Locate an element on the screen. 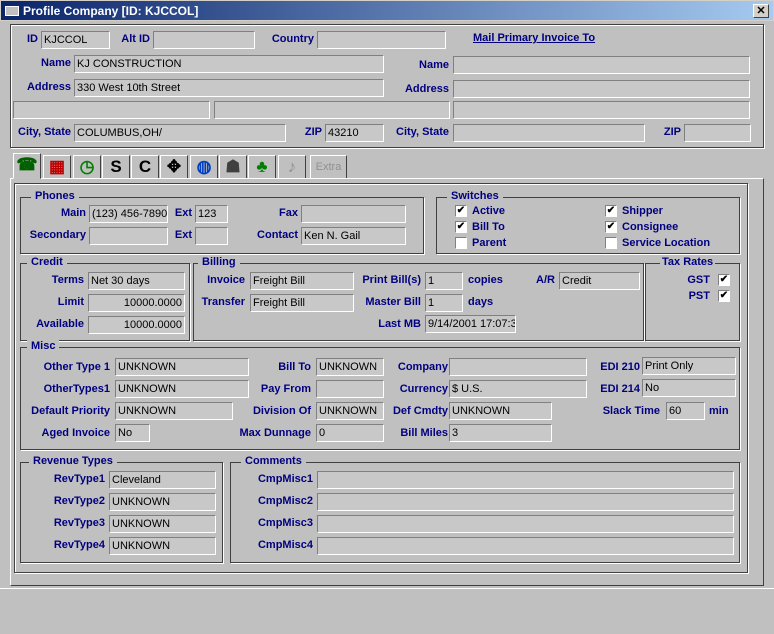  terms-field: Net 30 days is located at coordinates (136, 281).